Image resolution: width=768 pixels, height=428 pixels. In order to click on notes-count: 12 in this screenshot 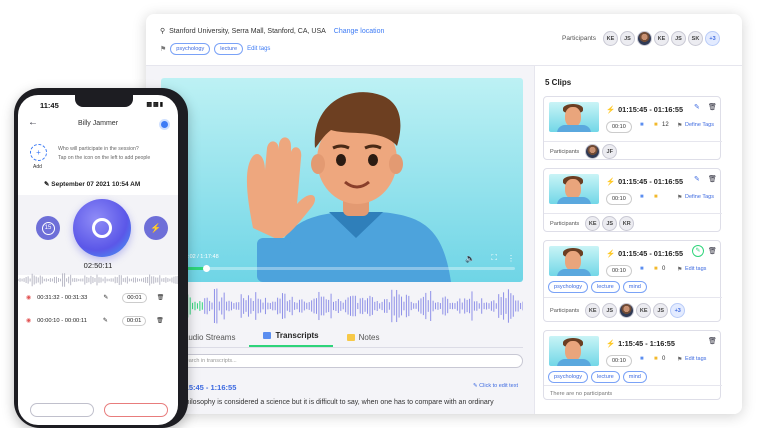, I will do `click(665, 125)`.